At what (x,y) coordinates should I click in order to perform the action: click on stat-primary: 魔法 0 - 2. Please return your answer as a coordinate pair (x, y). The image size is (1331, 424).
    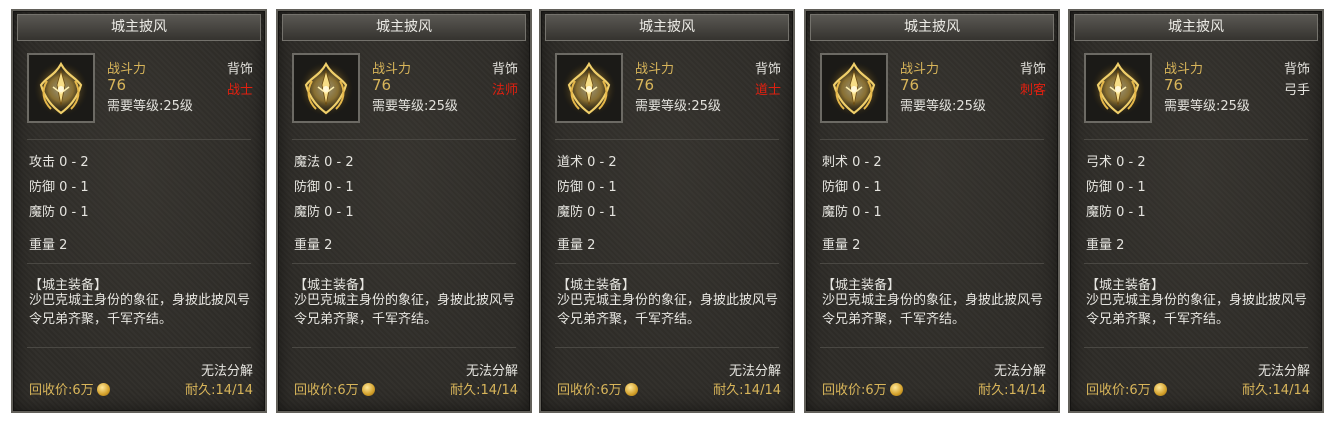
    Looking at the image, I should click on (324, 162).